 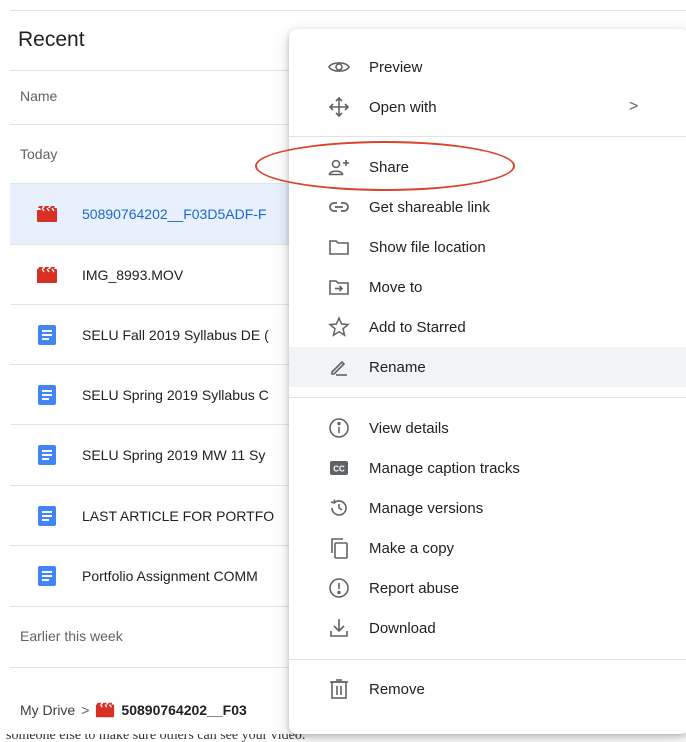 What do you see at coordinates (487, 367) in the screenshot?
I see `menu-item-rename: Rename` at bounding box center [487, 367].